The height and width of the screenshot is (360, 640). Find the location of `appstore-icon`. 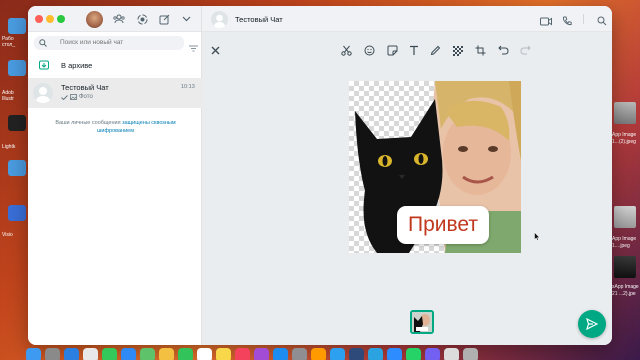

appstore-icon is located at coordinates (280, 354).